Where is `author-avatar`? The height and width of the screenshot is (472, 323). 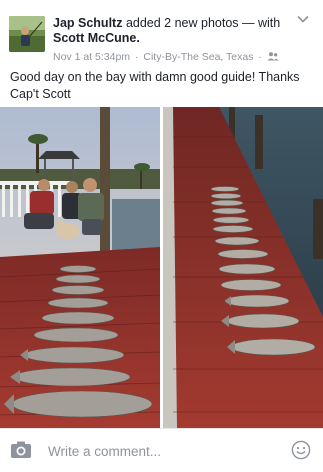 author-avatar is located at coordinates (27, 34).